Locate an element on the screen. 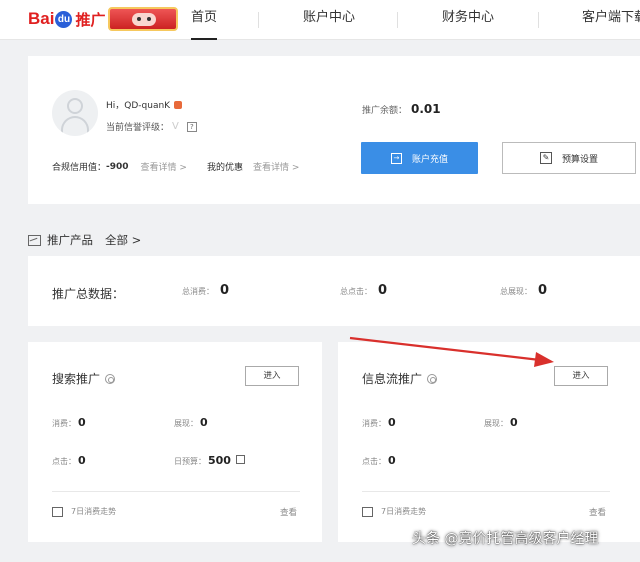 This screenshot has height=562, width=640. recharge-button: → 账户充值 is located at coordinates (419, 158).